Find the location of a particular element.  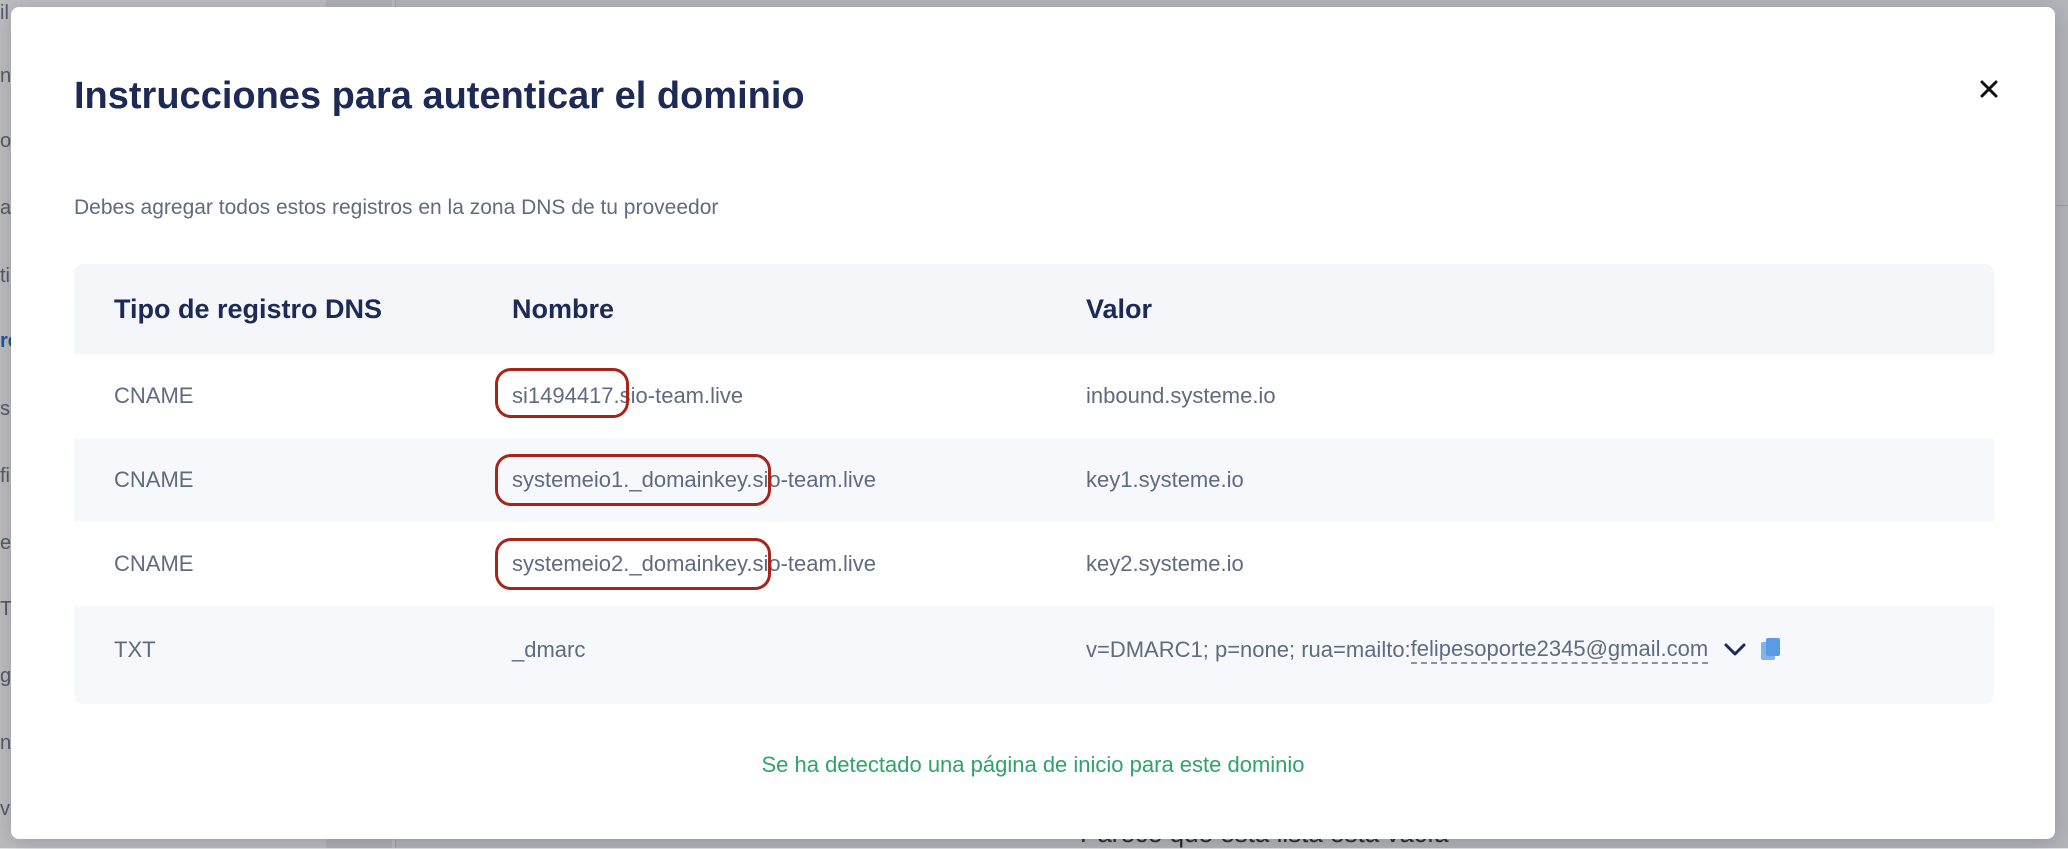

record-name: _dmarc is located at coordinates (549, 649).